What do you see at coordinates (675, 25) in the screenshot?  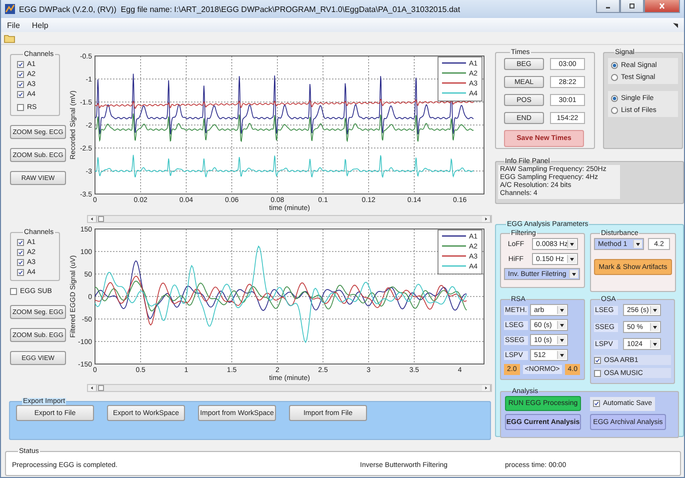 I see `dock-arrow-icon` at bounding box center [675, 25].